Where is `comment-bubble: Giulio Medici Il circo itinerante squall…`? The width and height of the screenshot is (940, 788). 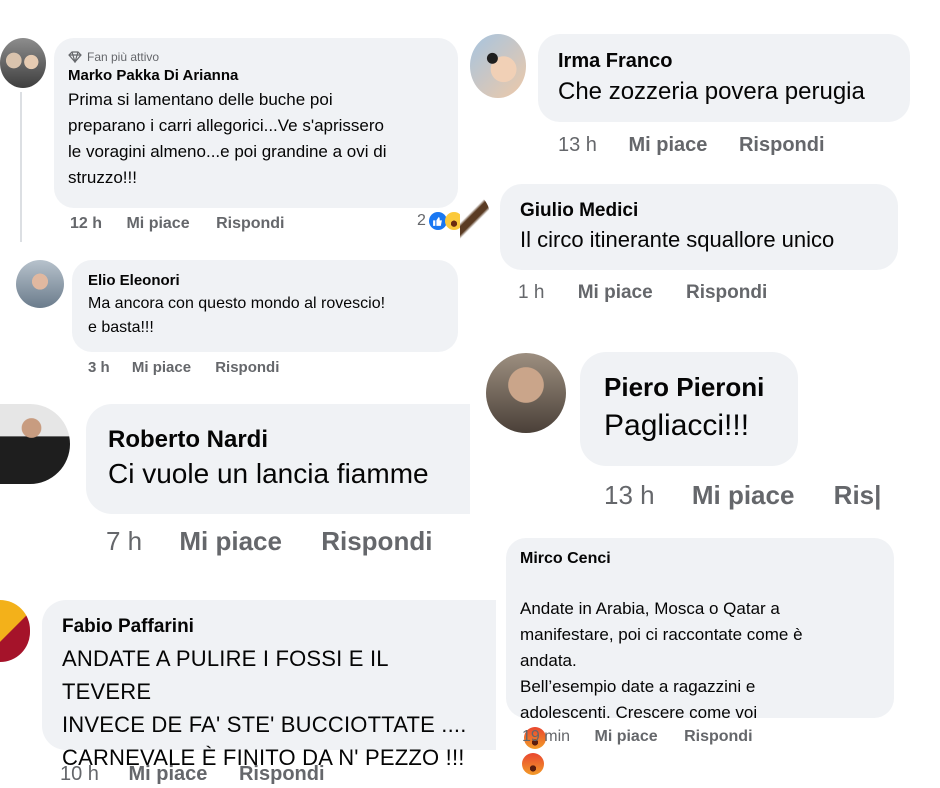
comment-bubble: Giulio Medici Il circo itinerante squall… is located at coordinates (699, 227).